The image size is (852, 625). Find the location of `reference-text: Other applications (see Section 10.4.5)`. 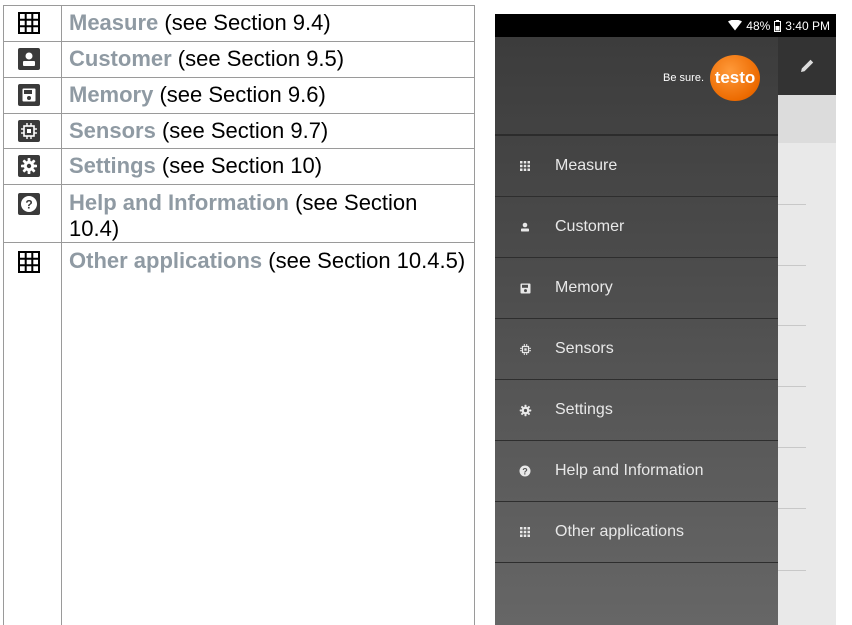

reference-text: Other applications (see Section 10.4.5) is located at coordinates (268, 261).